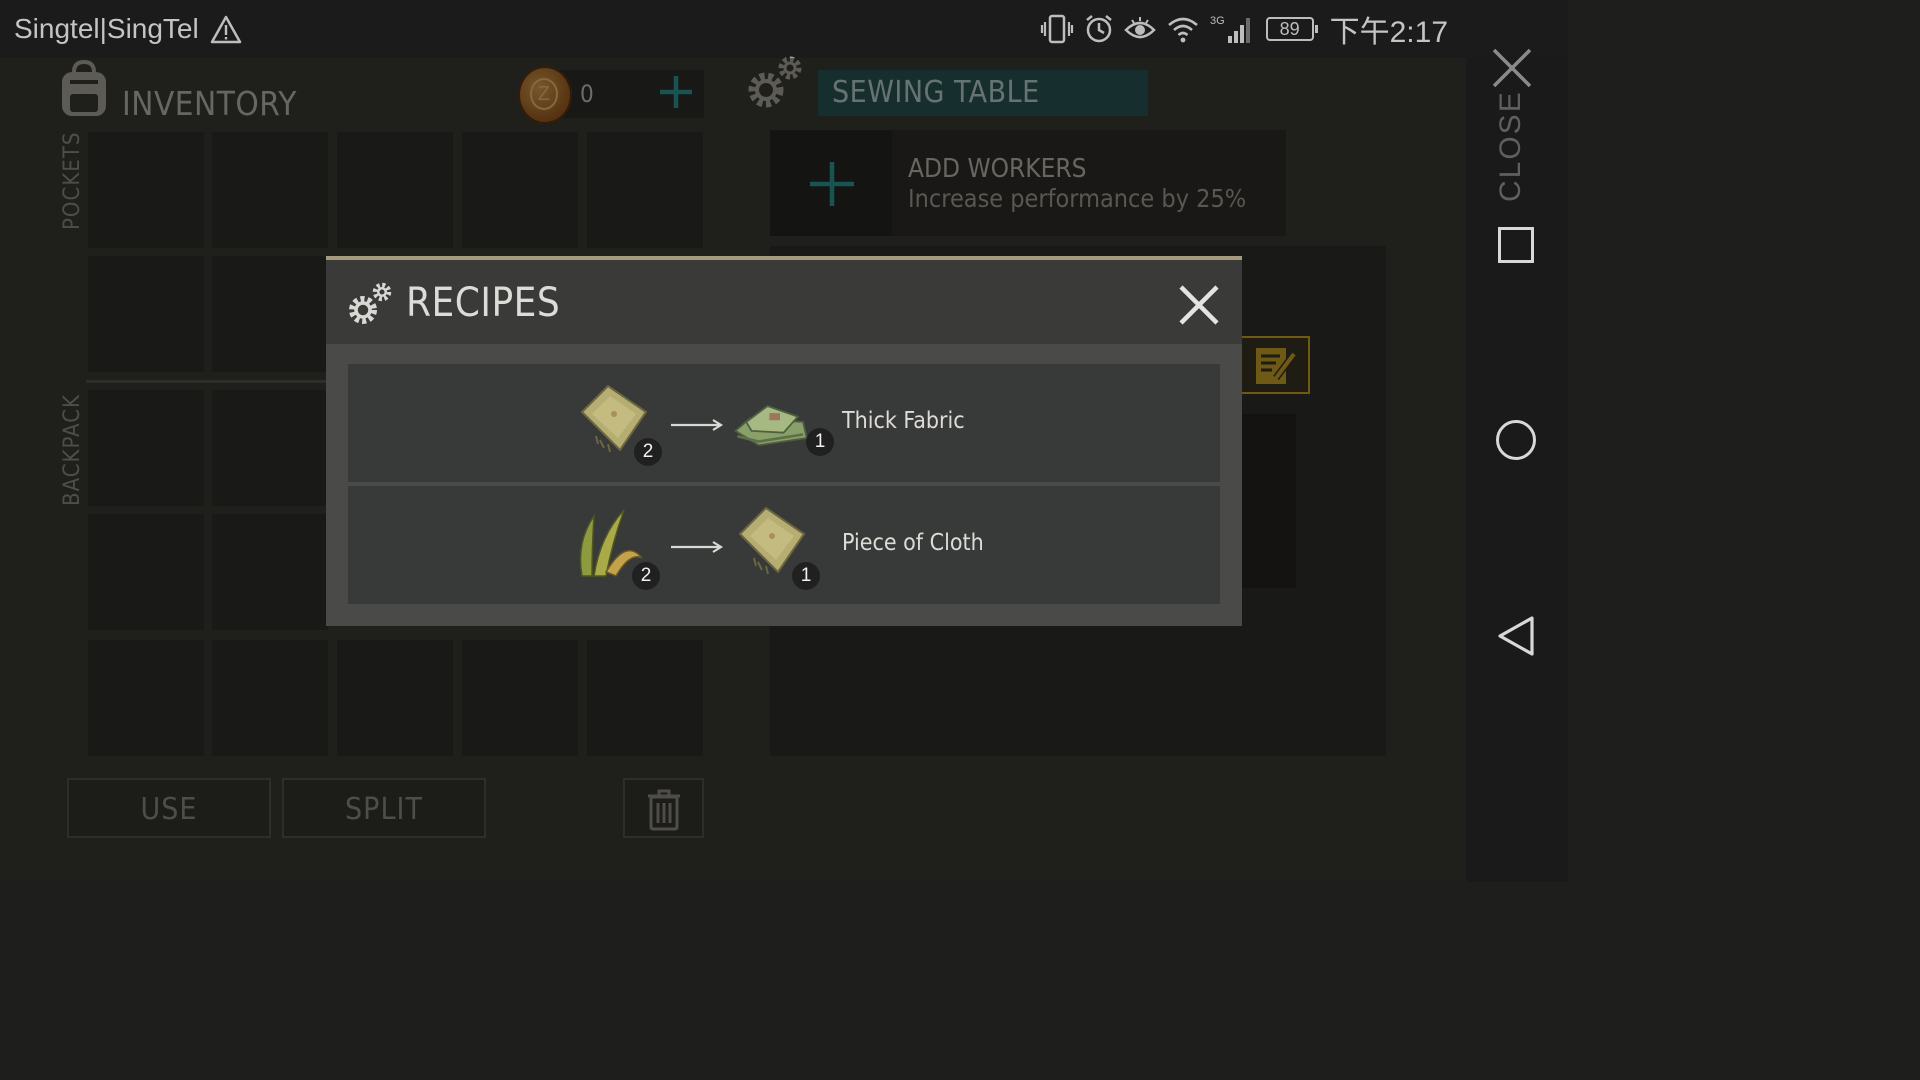  I want to click on recipe-name: Thick Fabric, so click(903, 421).